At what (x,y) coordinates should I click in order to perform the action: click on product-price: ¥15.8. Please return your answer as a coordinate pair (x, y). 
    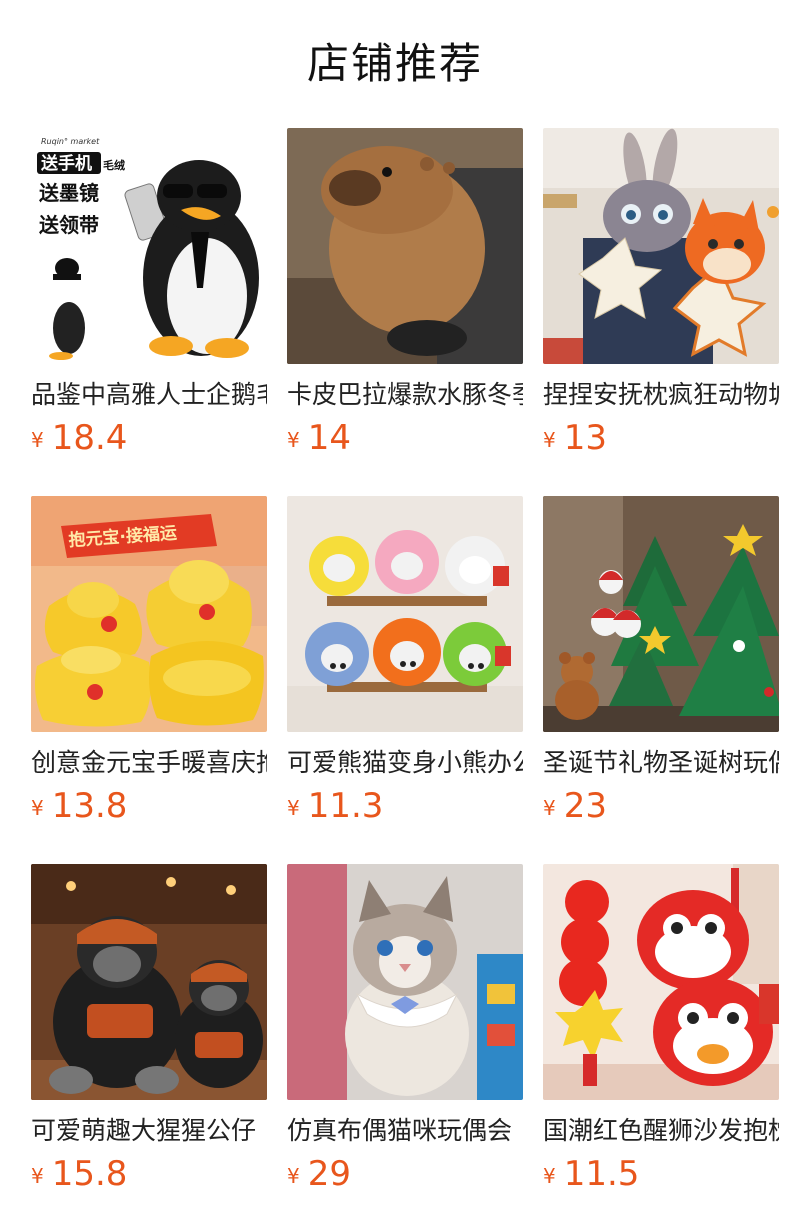
    Looking at the image, I should click on (149, 1177).